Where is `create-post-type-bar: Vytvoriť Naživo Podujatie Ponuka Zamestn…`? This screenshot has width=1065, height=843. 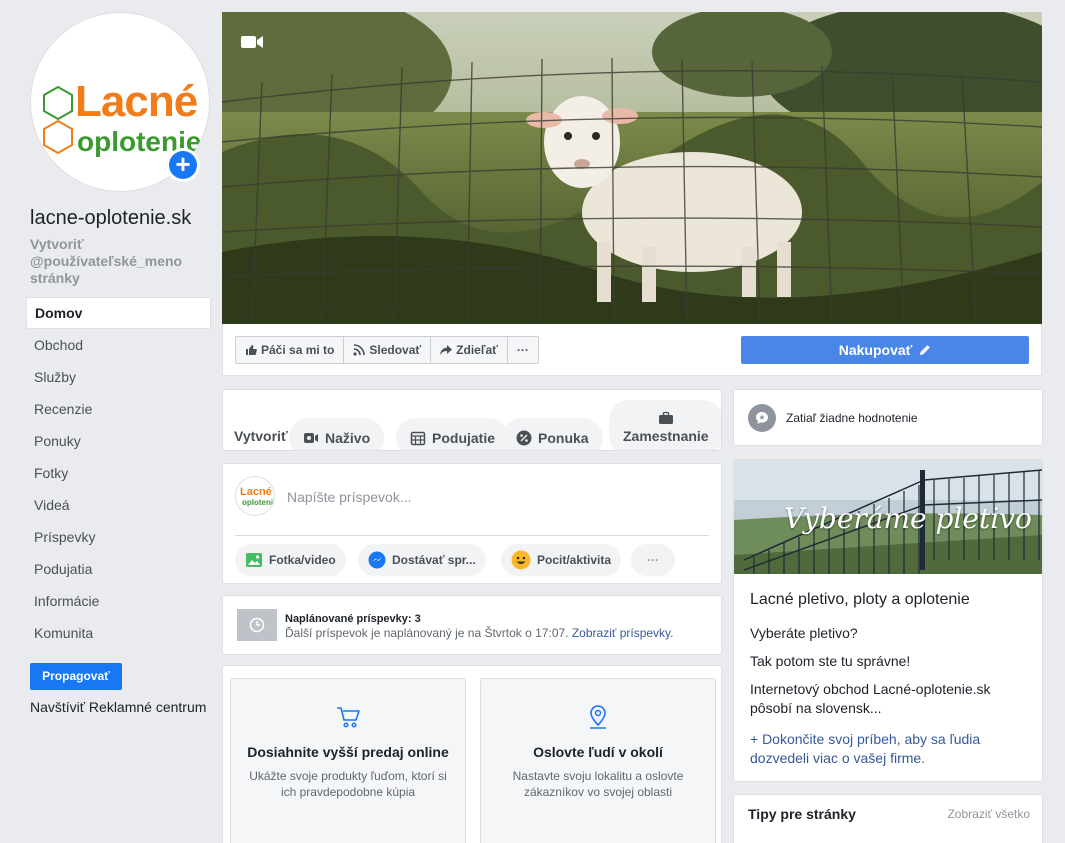
create-post-type-bar: Vytvoriť Naživo Podujatie Ponuka Zamestn… is located at coordinates (472, 420).